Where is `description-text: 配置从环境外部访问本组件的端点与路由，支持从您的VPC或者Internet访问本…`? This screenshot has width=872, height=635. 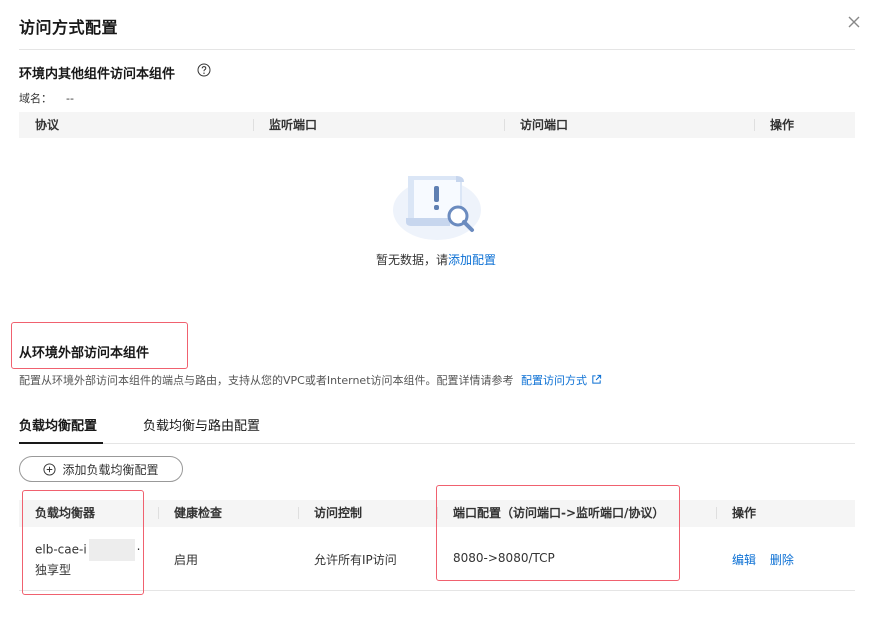 description-text: 配置从环境外部访问本组件的端点与路由，支持从您的VPC或者Internet访问本… is located at coordinates (266, 380).